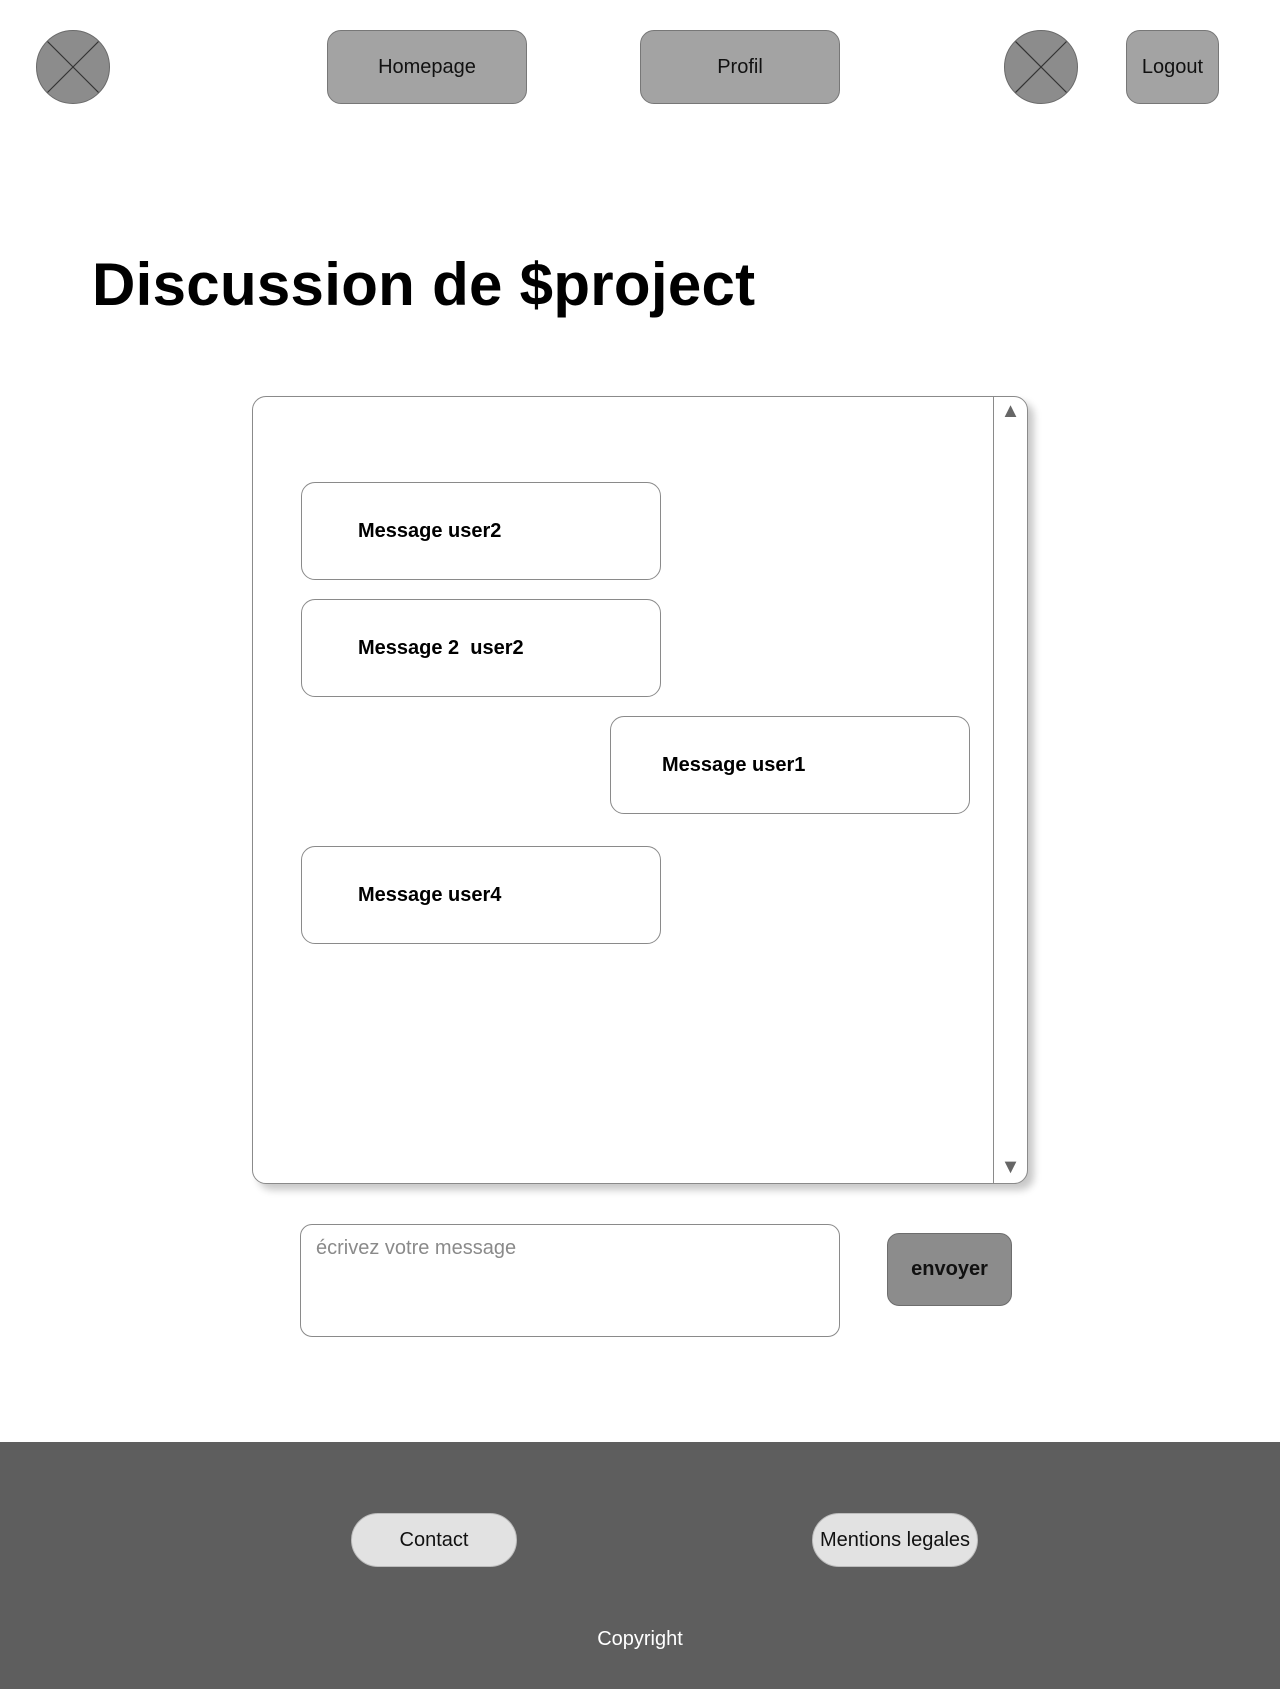 The height and width of the screenshot is (1689, 1280). Describe the element at coordinates (1172, 67) in the screenshot. I see `logout-button: Logout` at that location.